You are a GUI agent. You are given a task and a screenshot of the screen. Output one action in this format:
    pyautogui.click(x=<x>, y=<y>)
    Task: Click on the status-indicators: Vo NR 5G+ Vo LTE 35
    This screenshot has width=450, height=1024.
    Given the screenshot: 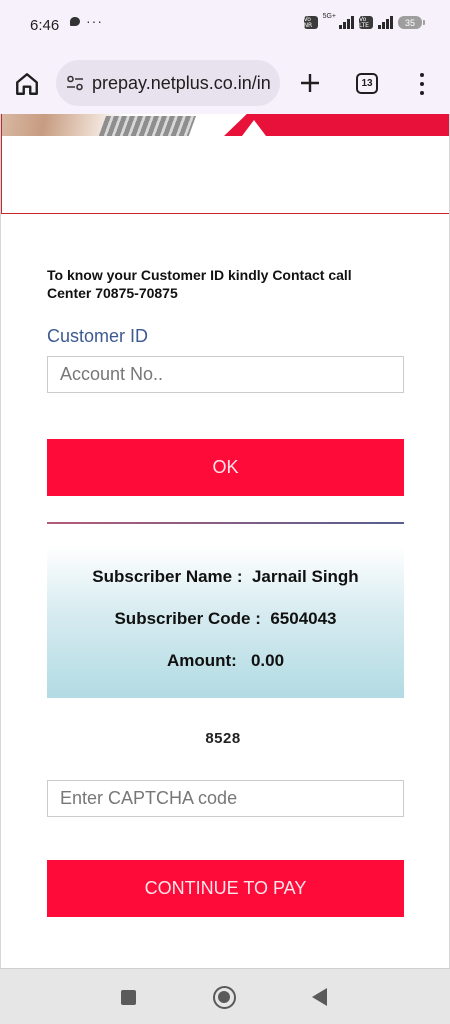 What is the action you would take?
    pyautogui.click(x=364, y=21)
    